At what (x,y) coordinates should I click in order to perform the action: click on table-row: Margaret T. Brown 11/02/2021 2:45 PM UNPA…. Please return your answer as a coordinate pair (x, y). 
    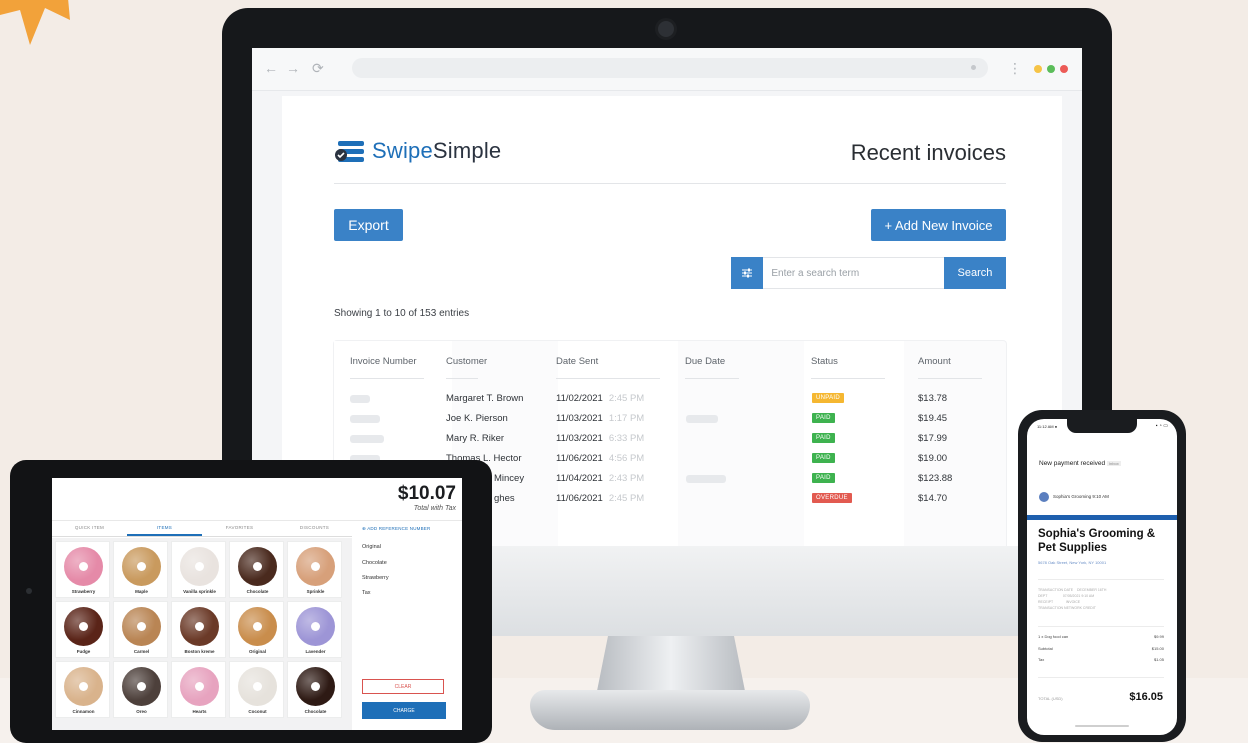
    Looking at the image, I should click on (670, 399).